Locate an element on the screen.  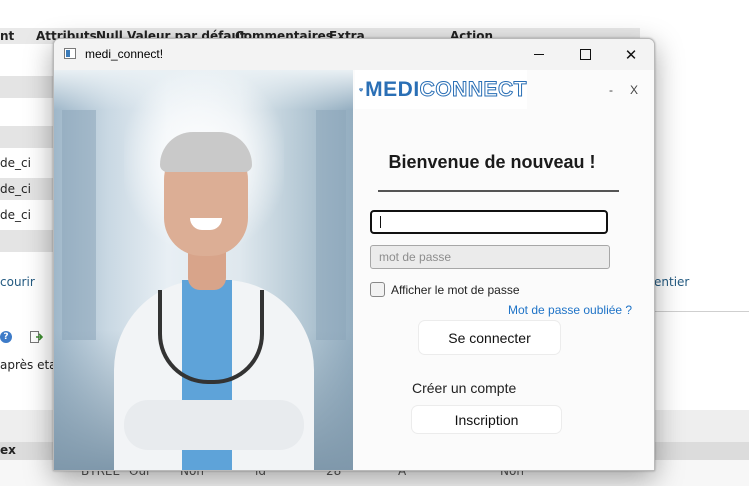
index-header-label: ex is located at coordinates (8, 450).